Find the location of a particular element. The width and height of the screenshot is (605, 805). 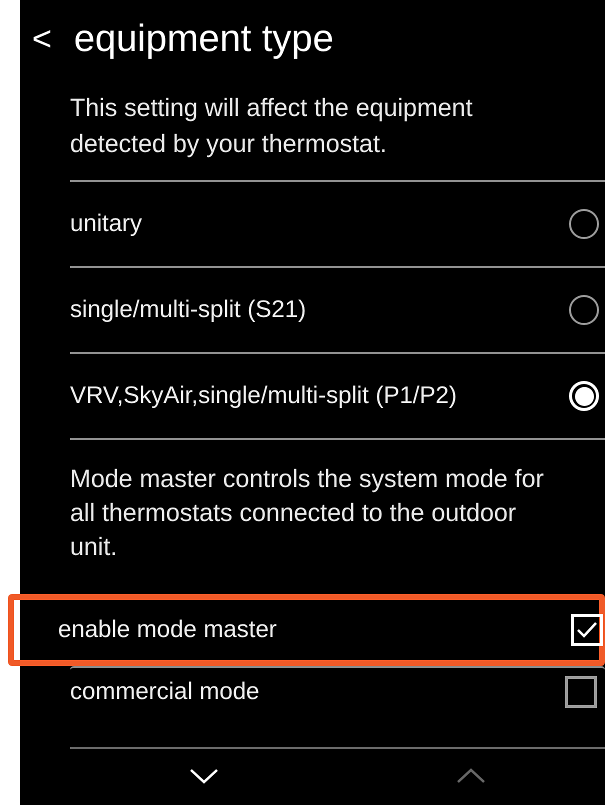

radio-option: VRV,SkyAir,single/multi-split (P1/P2) is located at coordinates (337, 395).